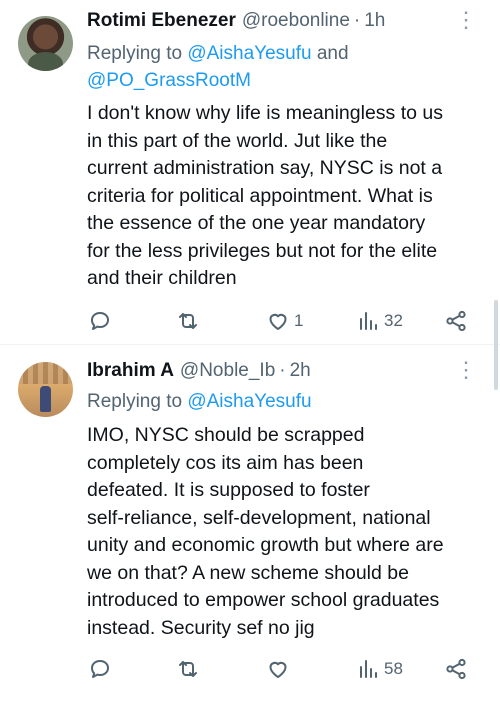 The width and height of the screenshot is (500, 702). I want to click on views-button: 58, so click(379, 669).